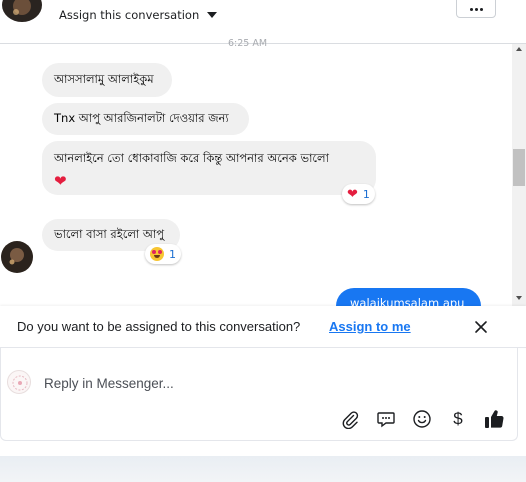 This screenshot has height=482, width=526. What do you see at coordinates (104, 78) in the screenshot?
I see `message-text: আসসালামু আলাইকুম` at bounding box center [104, 78].